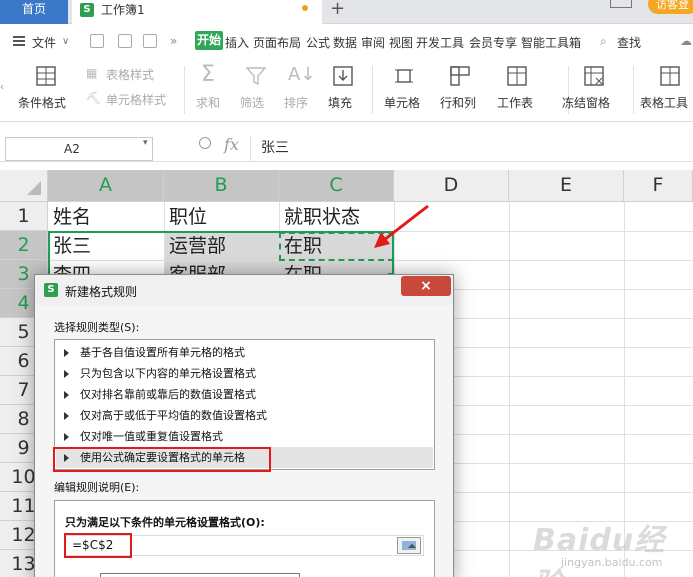 The height and width of the screenshot is (577, 693). Describe the element at coordinates (97, 41) in the screenshot. I see `save-icon` at that location.